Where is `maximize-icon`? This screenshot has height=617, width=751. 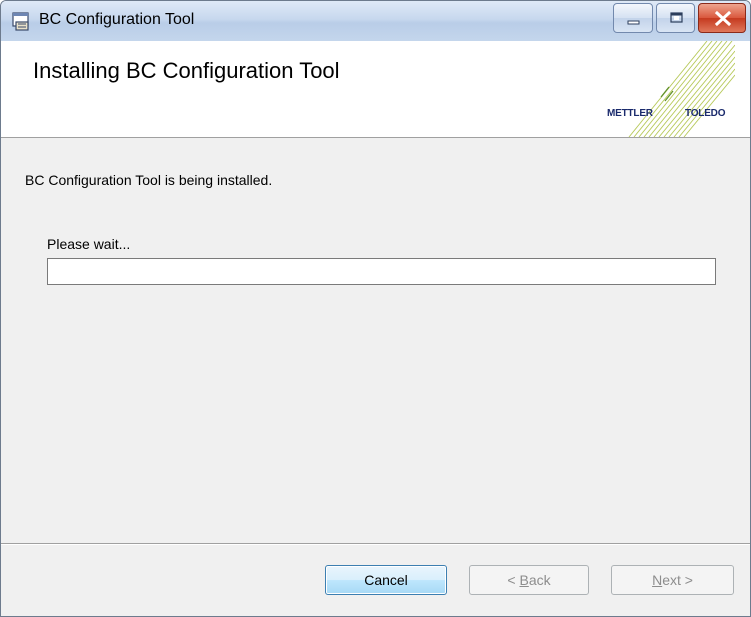
maximize-icon is located at coordinates (676, 17).